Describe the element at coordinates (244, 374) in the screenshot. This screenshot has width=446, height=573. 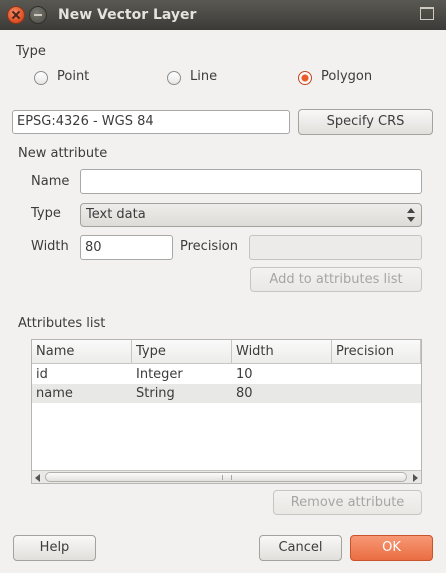
I see `cell-width: 10` at that location.